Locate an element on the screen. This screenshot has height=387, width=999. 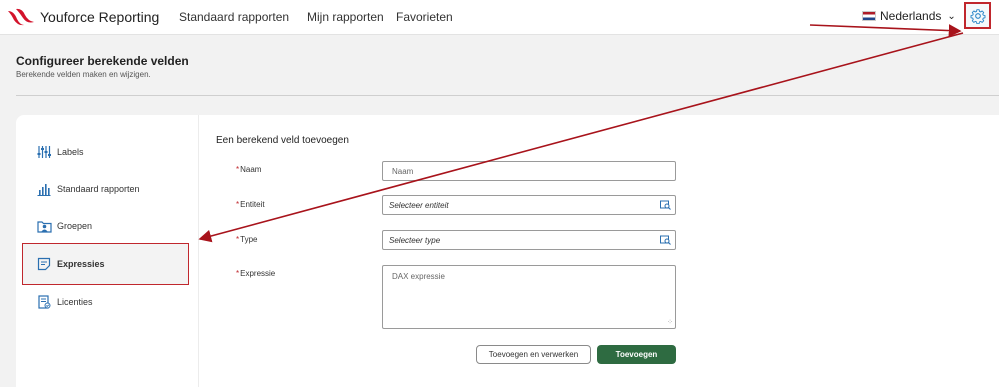
dutch-flag-icon is located at coordinates (869, 16).